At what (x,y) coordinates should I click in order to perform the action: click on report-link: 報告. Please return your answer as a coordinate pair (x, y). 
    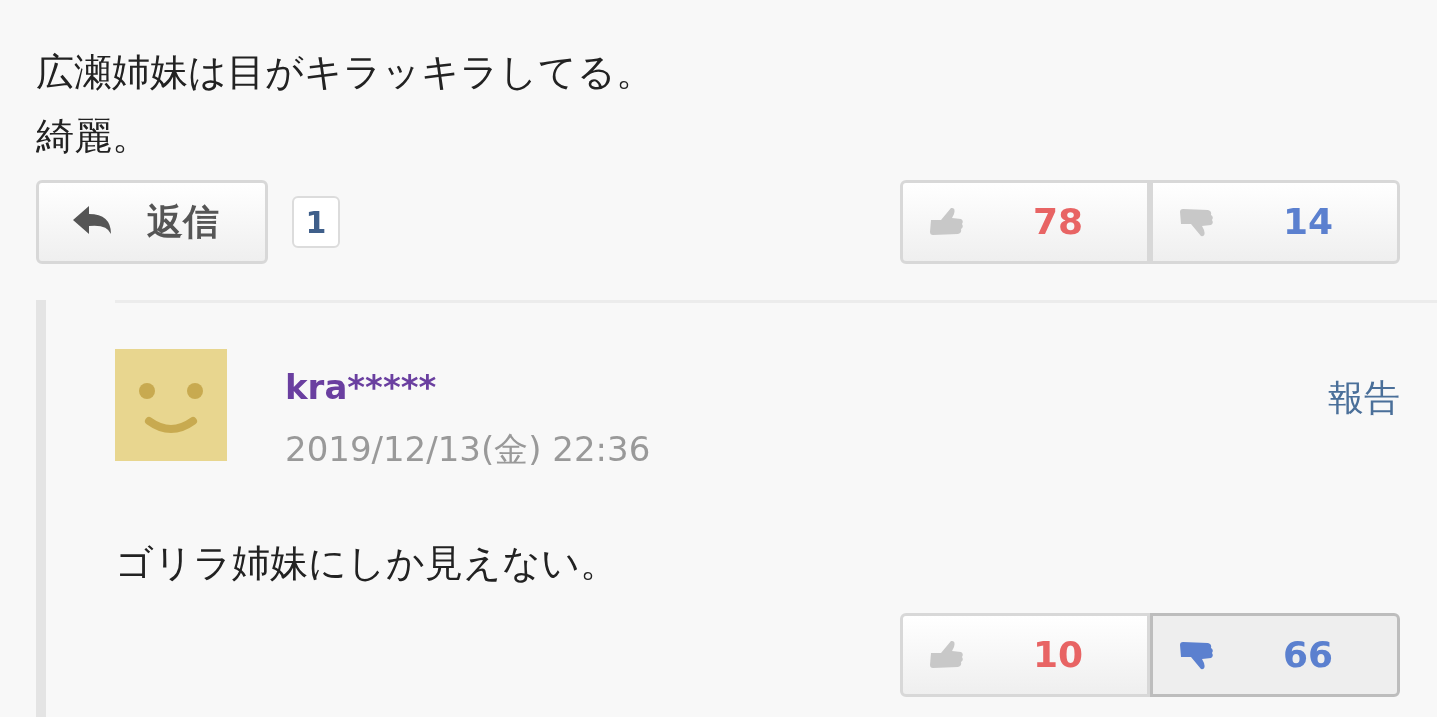
    Looking at the image, I should click on (1364, 396).